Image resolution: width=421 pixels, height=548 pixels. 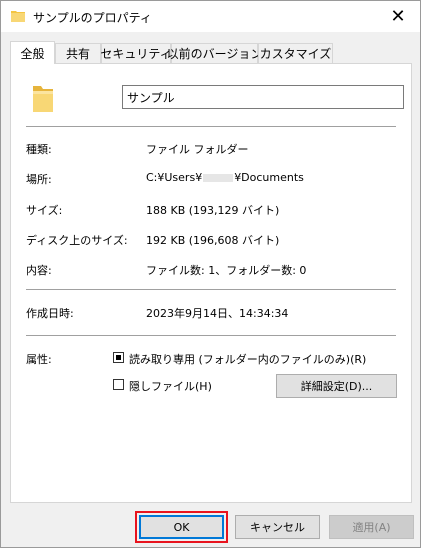 I want to click on created-label: 作成日時:, so click(x=50, y=313).